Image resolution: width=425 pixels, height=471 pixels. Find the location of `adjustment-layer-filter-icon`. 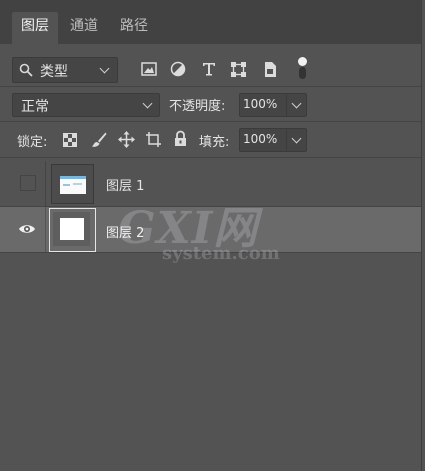

adjustment-layer-filter-icon is located at coordinates (178, 69).